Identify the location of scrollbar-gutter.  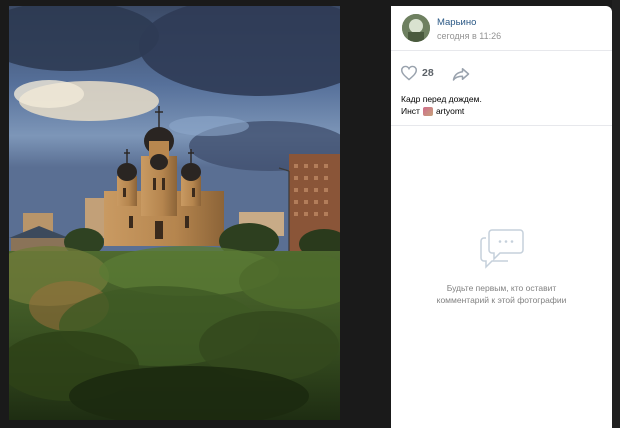
(616, 214).